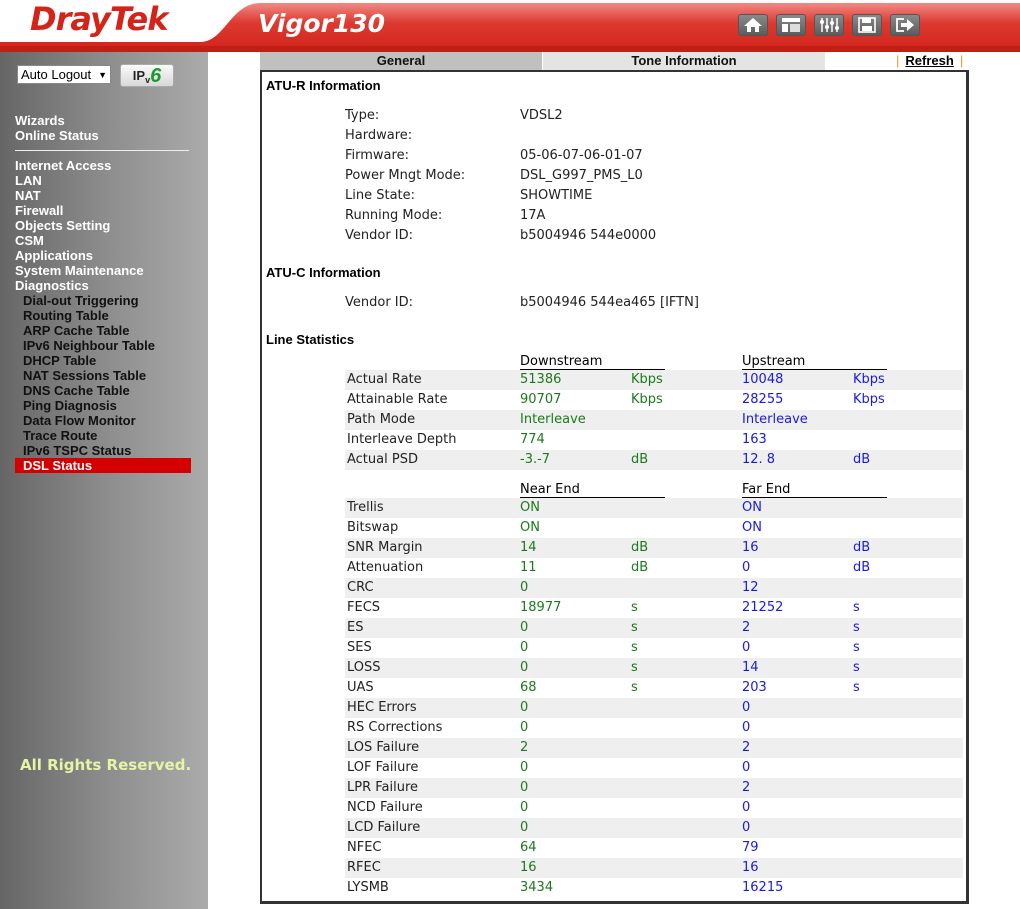 The height and width of the screenshot is (909, 1020). I want to click on sidebar-item-lan: LAN, so click(103, 180).